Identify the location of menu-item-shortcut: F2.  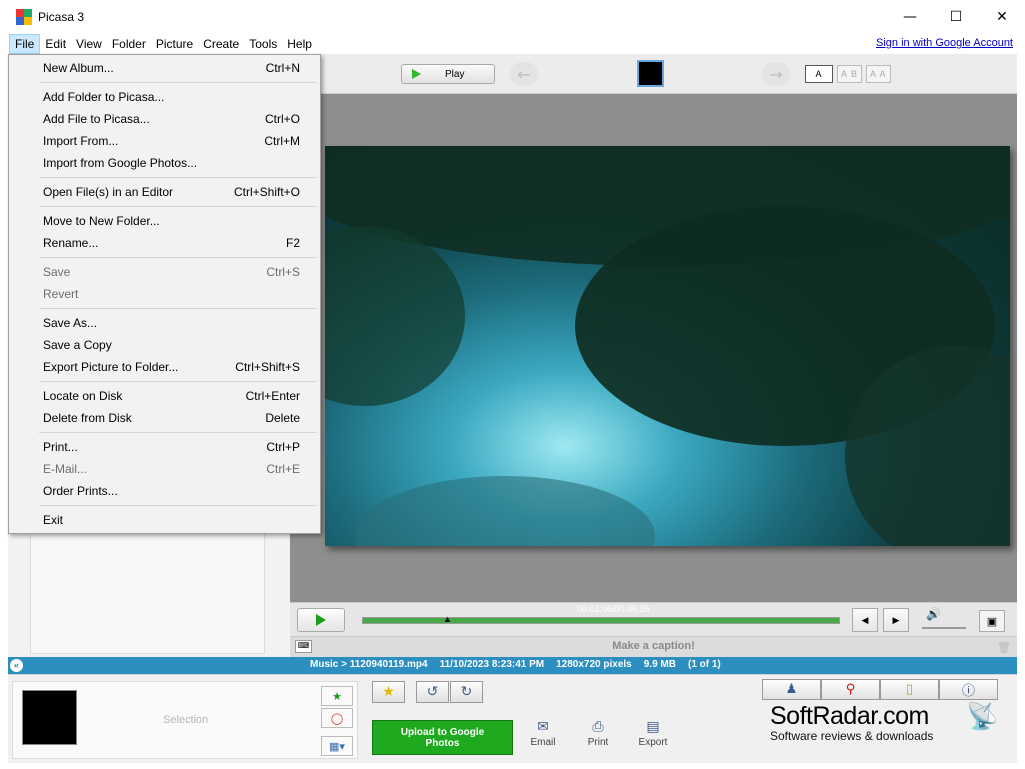
(292, 243).